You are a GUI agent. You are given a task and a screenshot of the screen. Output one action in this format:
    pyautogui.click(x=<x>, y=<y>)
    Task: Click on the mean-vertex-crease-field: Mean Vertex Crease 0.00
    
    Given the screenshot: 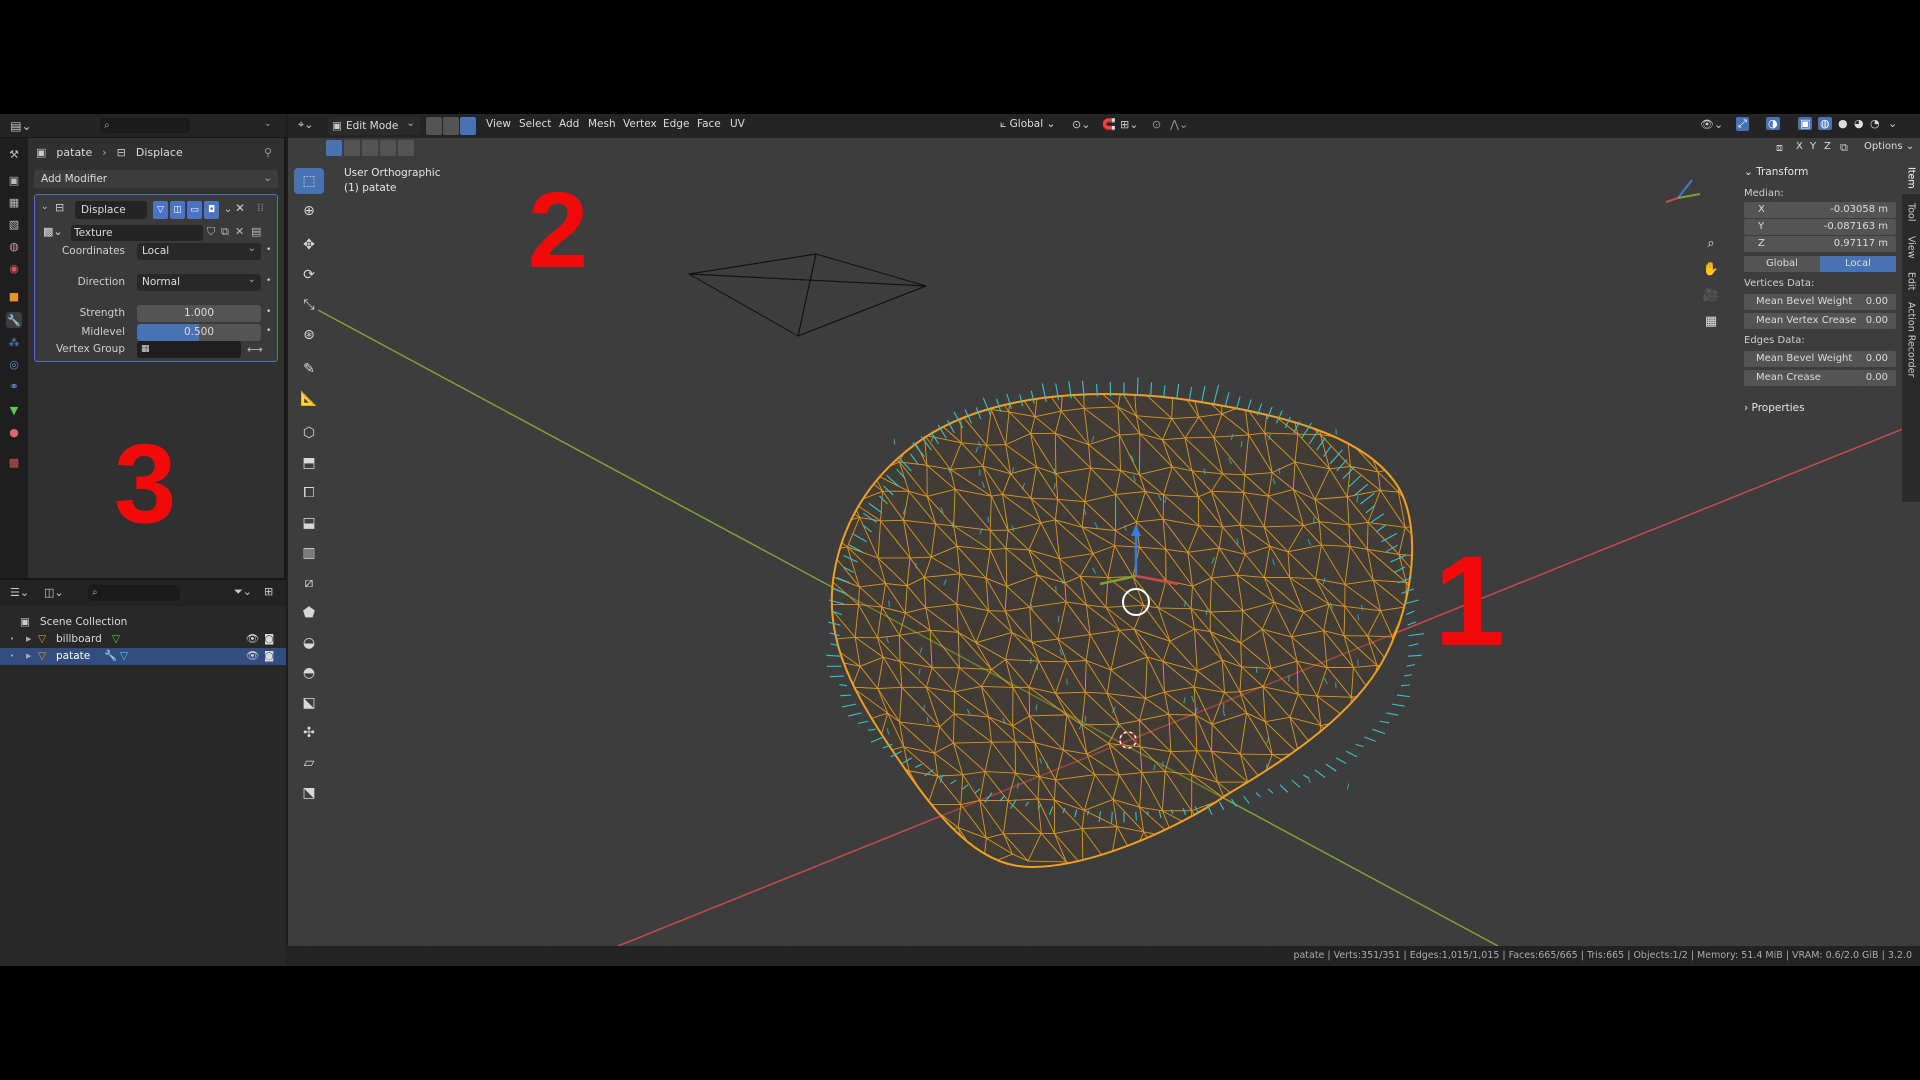 What is the action you would take?
    pyautogui.click(x=1820, y=321)
    